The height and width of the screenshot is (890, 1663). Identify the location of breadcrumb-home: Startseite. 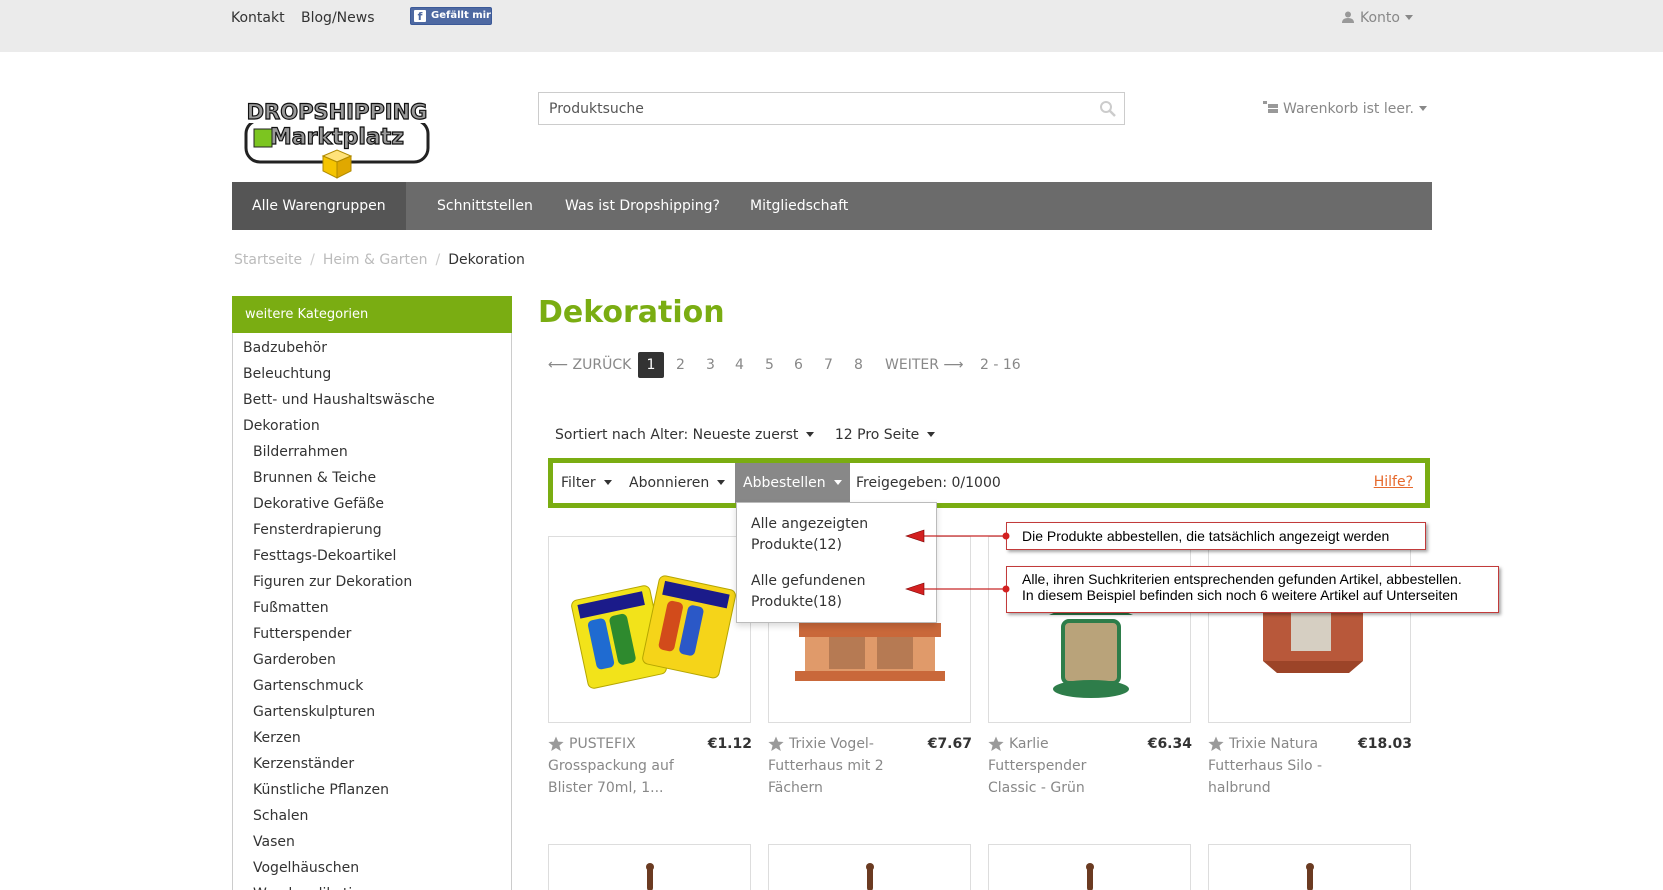
(268, 260).